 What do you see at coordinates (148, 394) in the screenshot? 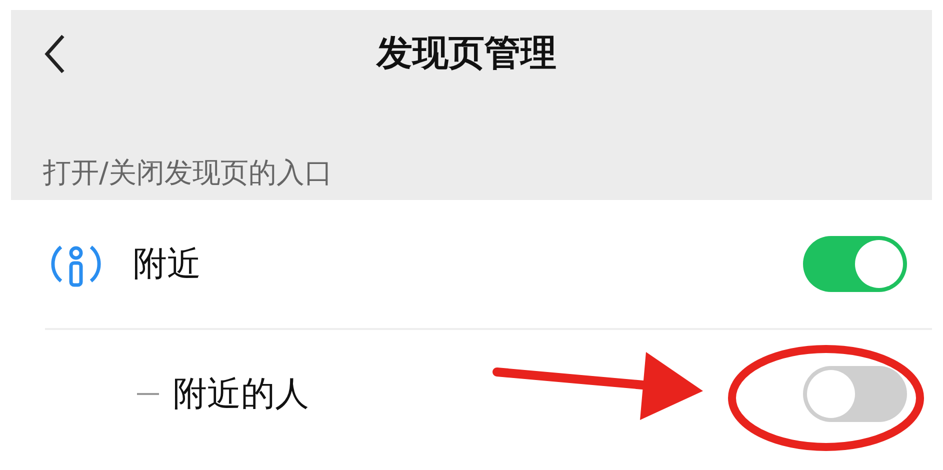
I see `dash-icon` at bounding box center [148, 394].